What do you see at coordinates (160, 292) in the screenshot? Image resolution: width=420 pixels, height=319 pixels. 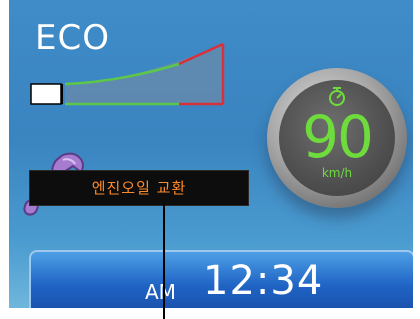 I see `clock-ampm: AM` at bounding box center [160, 292].